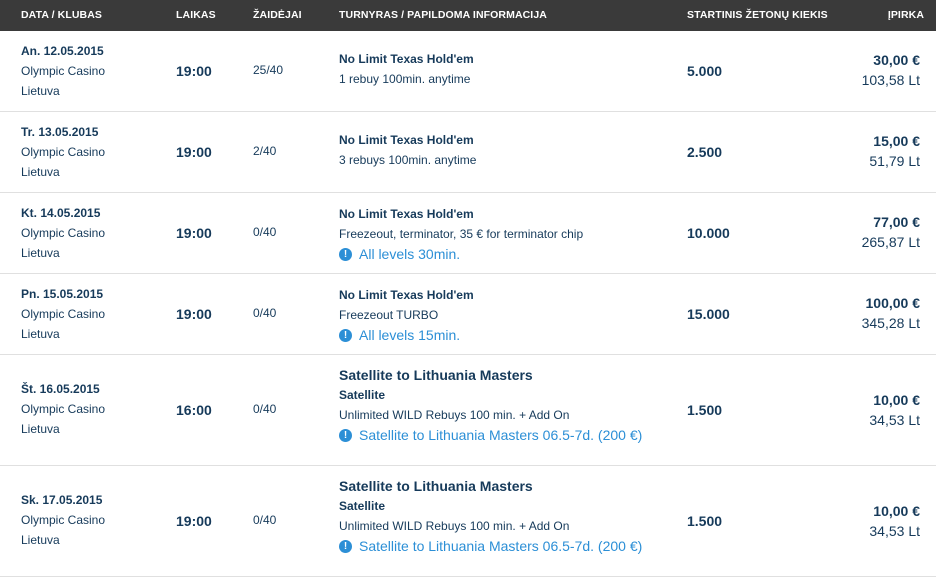 This screenshot has height=577, width=936. Describe the element at coordinates (265, 151) in the screenshot. I see `row-players: 2/40` at that location.